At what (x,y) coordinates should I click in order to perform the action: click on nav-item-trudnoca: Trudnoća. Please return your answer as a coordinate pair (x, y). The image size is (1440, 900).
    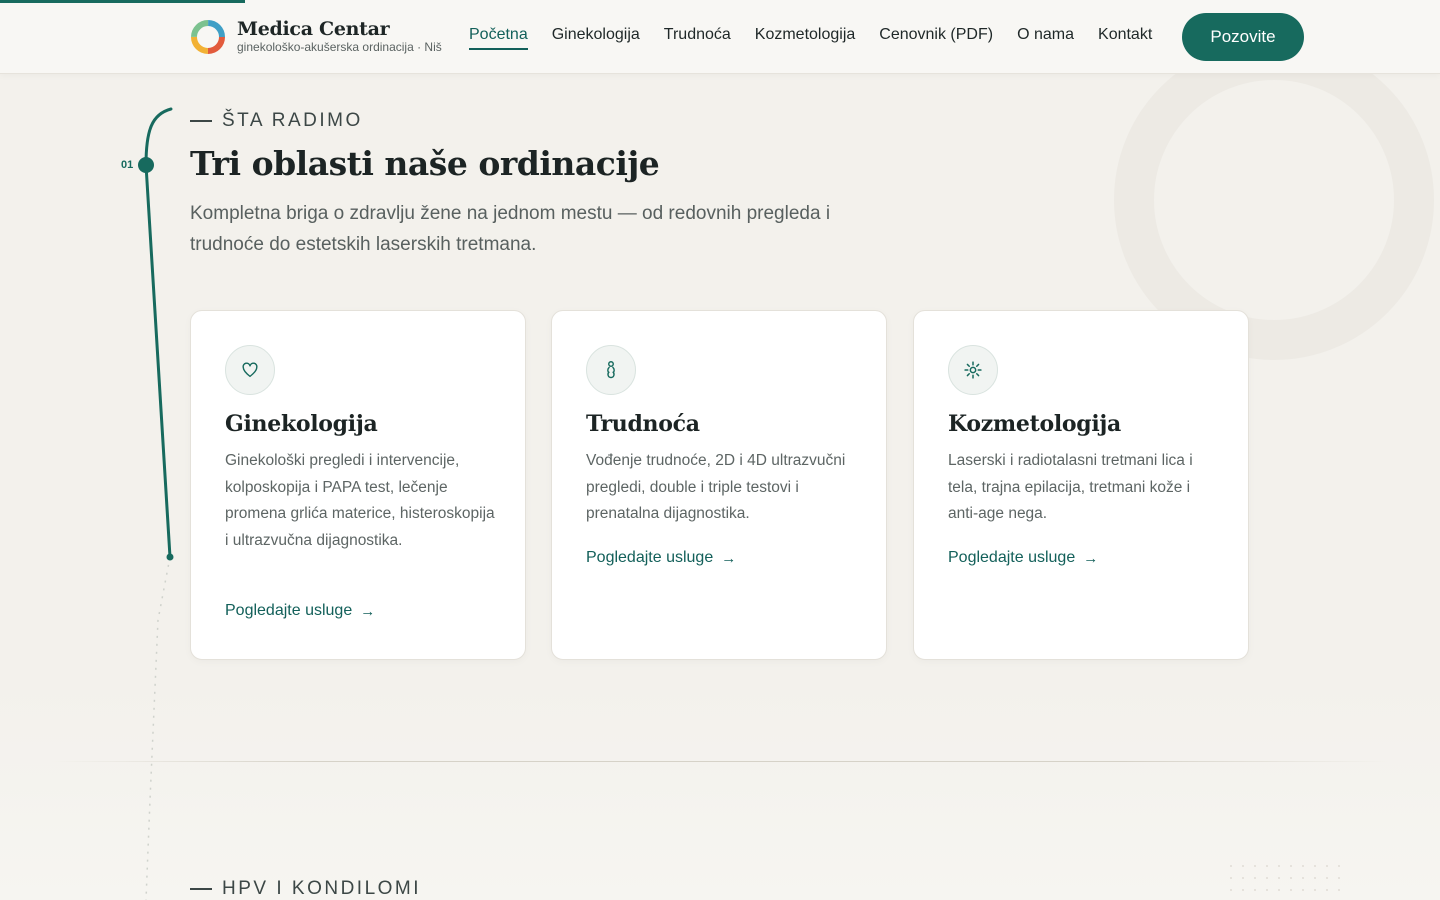
    Looking at the image, I should click on (697, 38).